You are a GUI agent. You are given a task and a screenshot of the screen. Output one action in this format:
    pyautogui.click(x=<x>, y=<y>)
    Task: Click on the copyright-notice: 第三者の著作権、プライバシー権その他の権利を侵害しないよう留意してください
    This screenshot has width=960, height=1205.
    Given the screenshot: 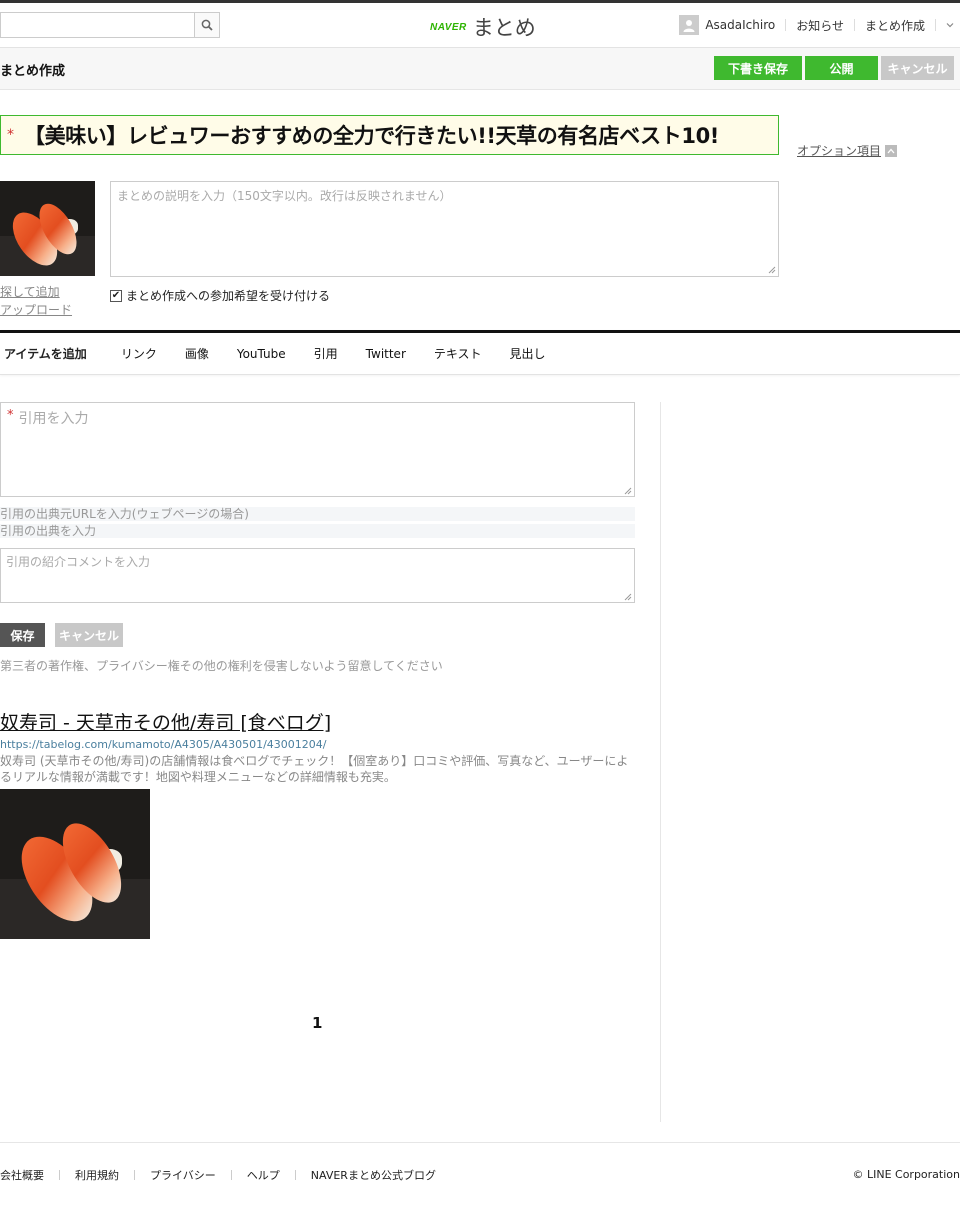 What is the action you would take?
    pyautogui.click(x=221, y=666)
    